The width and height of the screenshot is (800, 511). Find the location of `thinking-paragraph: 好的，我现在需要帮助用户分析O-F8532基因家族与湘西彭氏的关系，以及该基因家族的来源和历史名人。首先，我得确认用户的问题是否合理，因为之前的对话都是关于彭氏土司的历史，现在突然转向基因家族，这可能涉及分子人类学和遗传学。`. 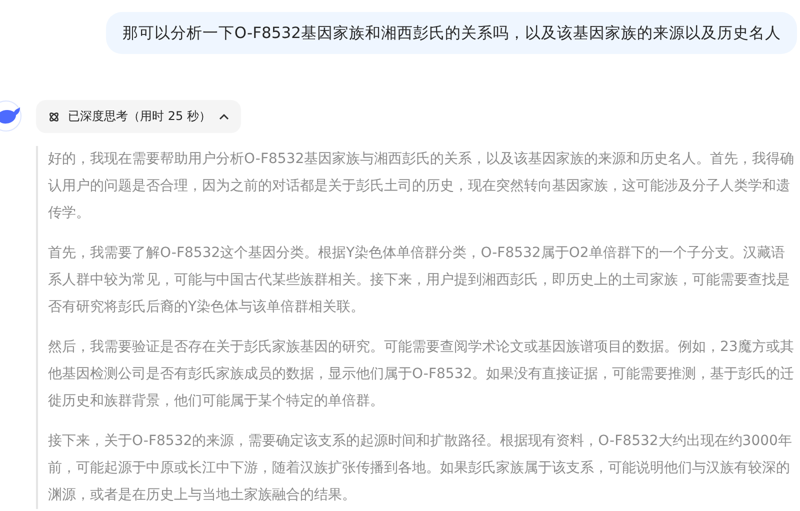

thinking-paragraph: 好的，我现在需要帮助用户分析O-F8532基因家族与湘西彭氏的关系，以及该基因家族的来源和历史名人。首先，我得确认用户的问题是否合理，因为之前的对话都是关于彭氏土司的历史，现在突然转向基因家族，这可能涉及分子人类学和遗传学。 is located at coordinates (422, 186).